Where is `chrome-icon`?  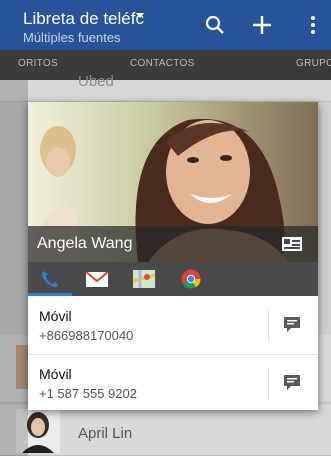 chrome-icon is located at coordinates (191, 279).